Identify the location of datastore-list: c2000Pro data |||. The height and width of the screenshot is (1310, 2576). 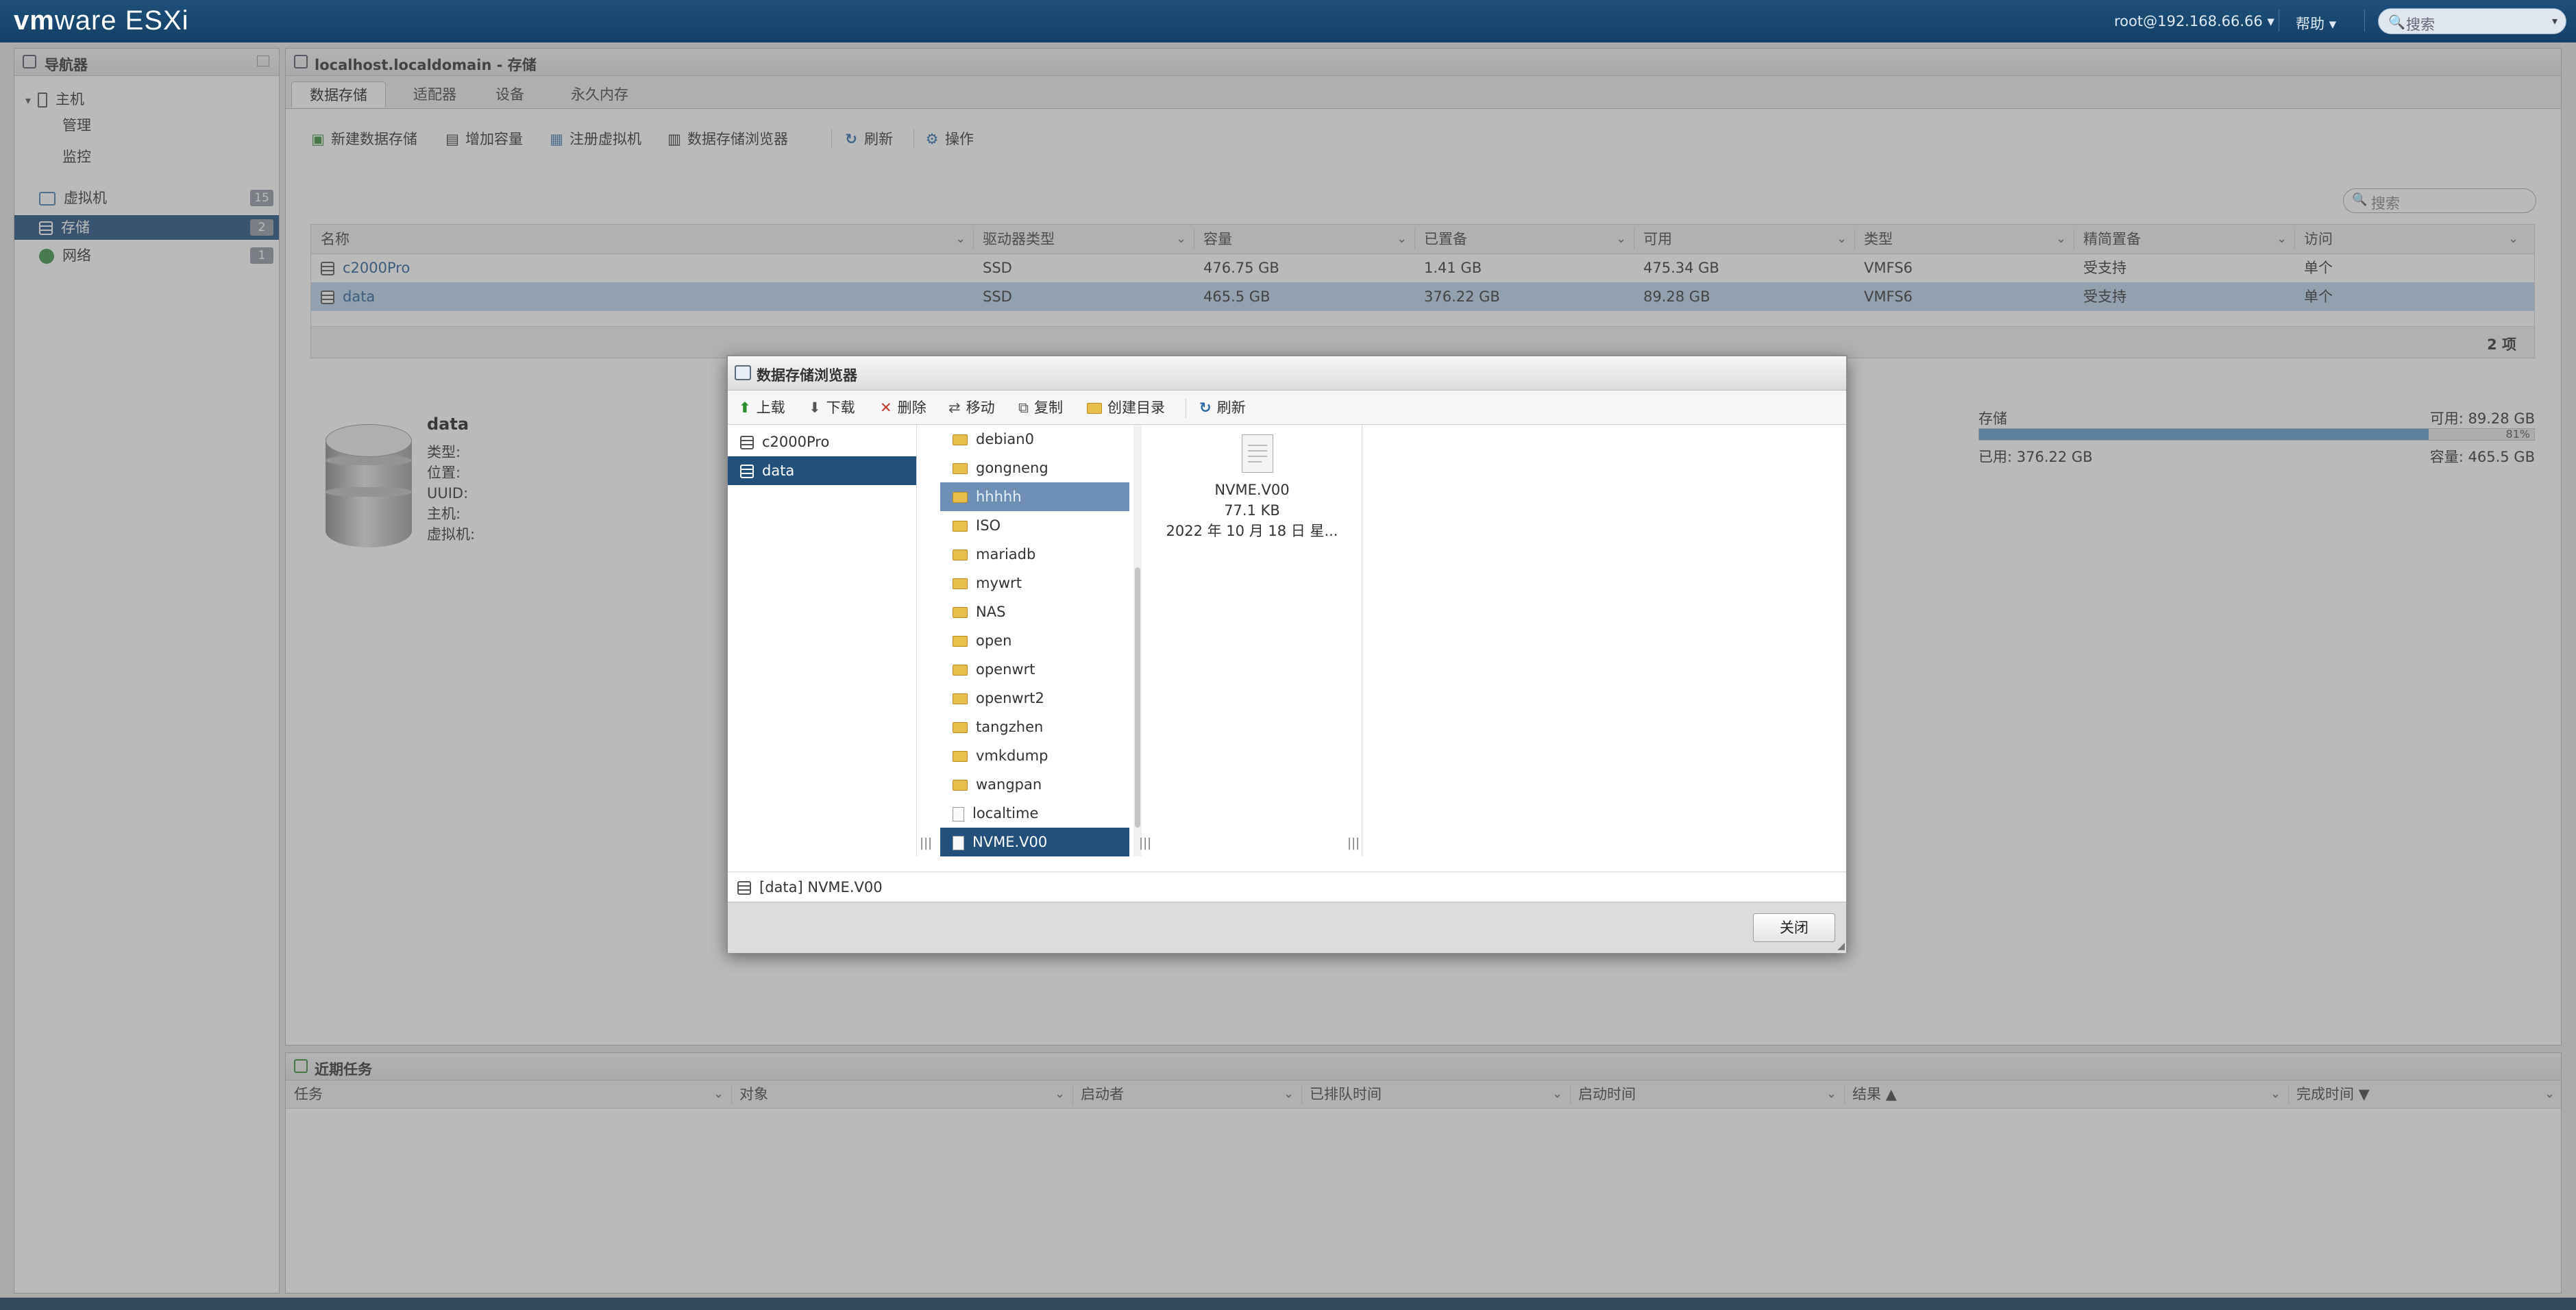
(830, 640).